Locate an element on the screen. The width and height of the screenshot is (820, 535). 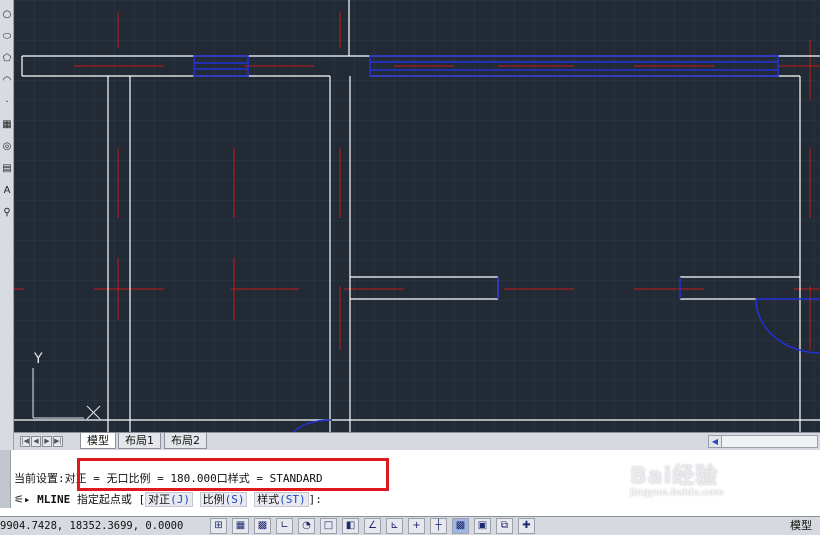
settings-text: 对正 = 无口比例 = 180.000口样式 = STANDARD is located at coordinates (193, 478).